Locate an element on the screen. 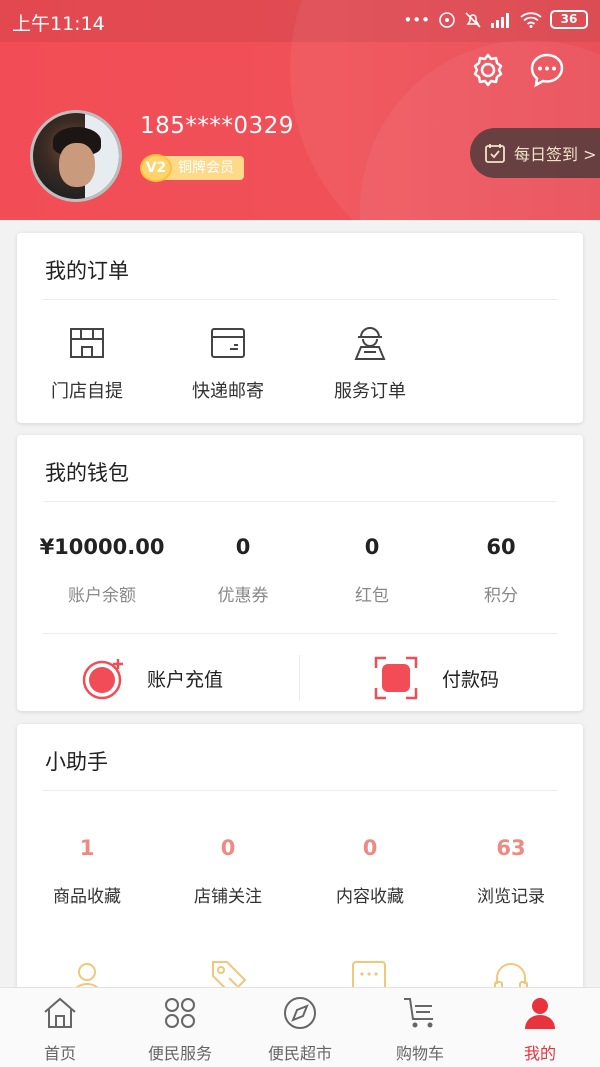  signal-icon is located at coordinates (500, 20).